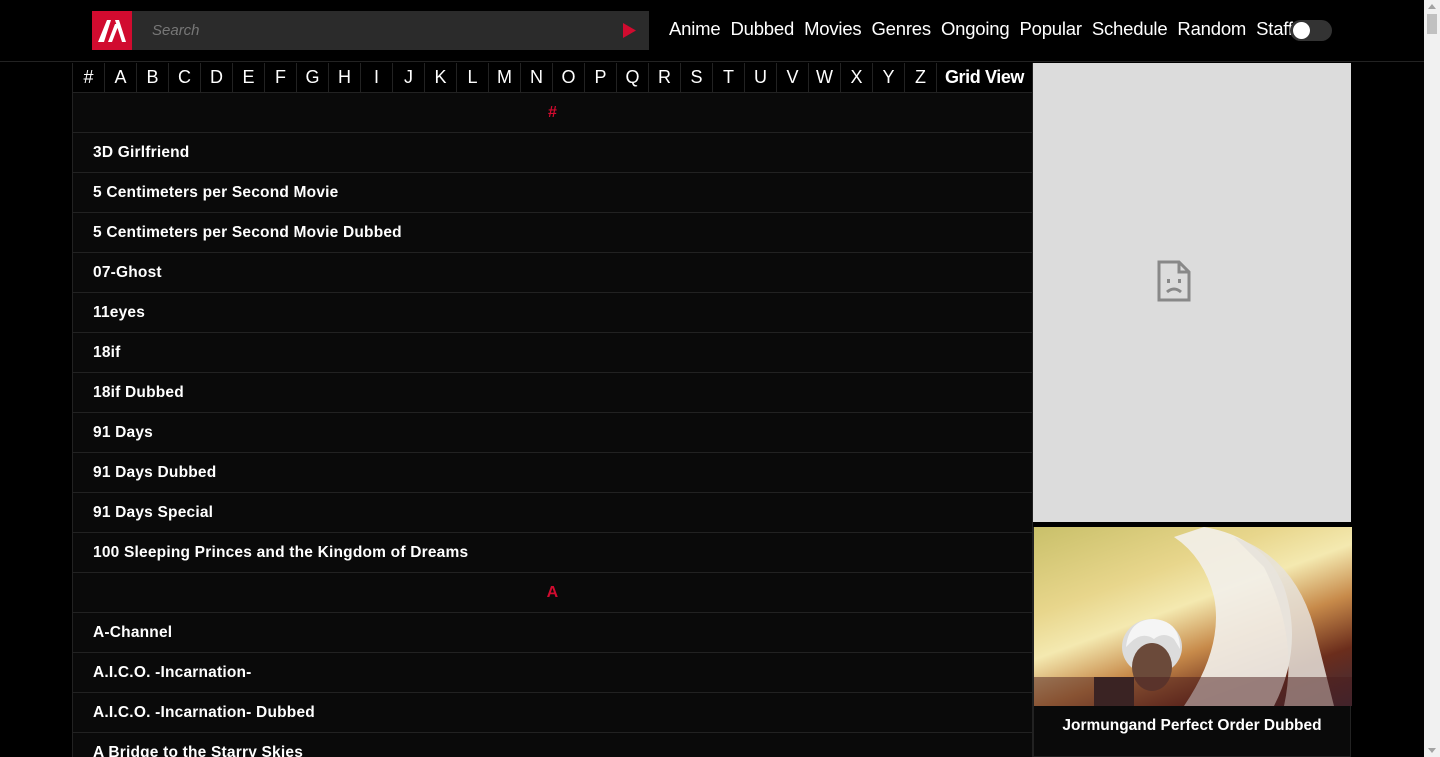  Describe the element at coordinates (552, 193) in the screenshot. I see `list-item: 5 Centimeters per Second Movie` at that location.